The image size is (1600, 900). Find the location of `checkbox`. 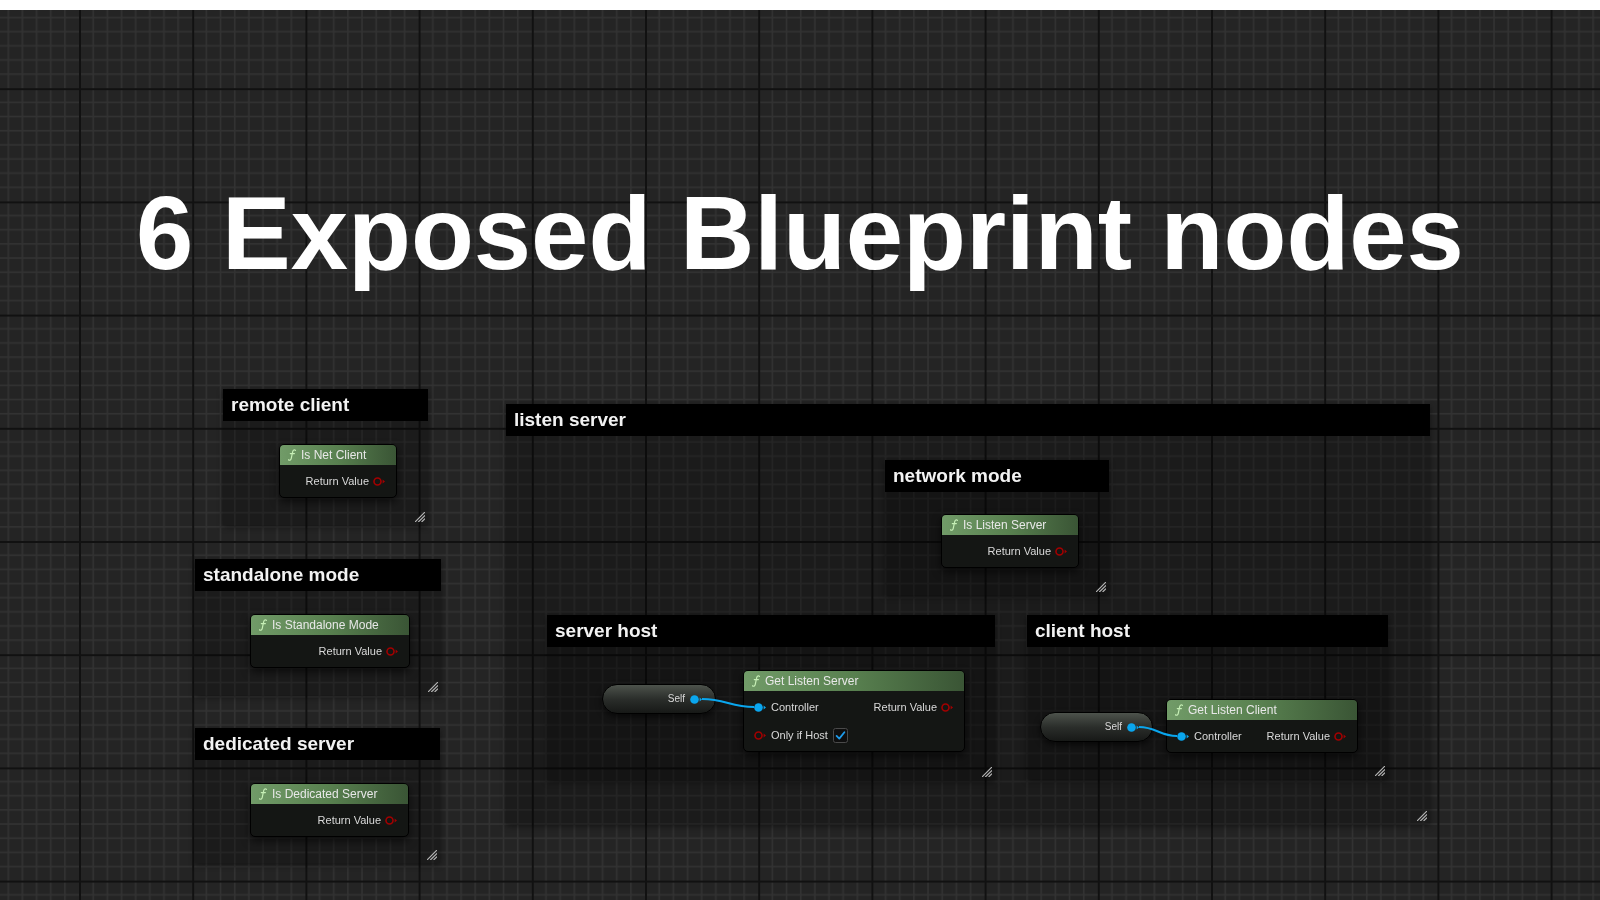

checkbox is located at coordinates (840, 735).